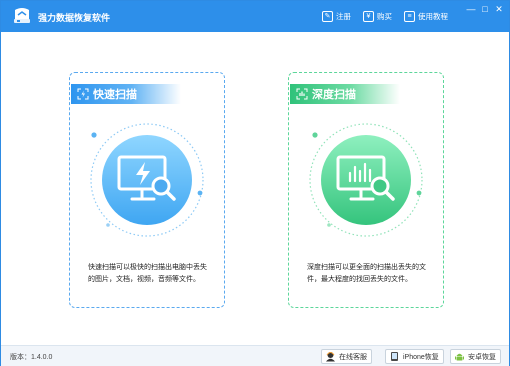 The height and width of the screenshot is (366, 510). I want to click on android-recovery-label: 安卓恢复, so click(482, 357).